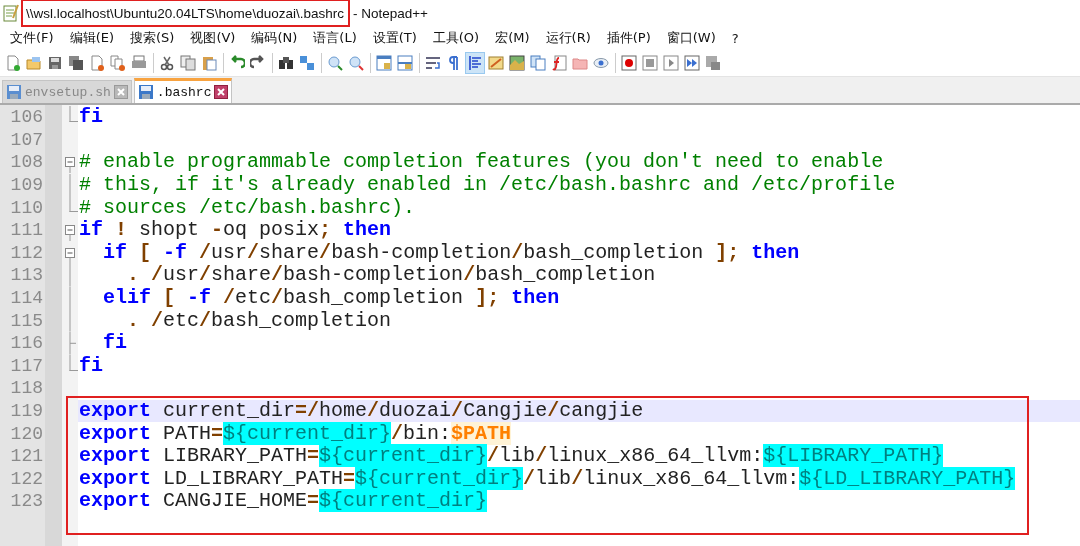 This screenshot has width=1080, height=546. Describe the element at coordinates (26, 388) in the screenshot. I see `line-number: 118` at that location.